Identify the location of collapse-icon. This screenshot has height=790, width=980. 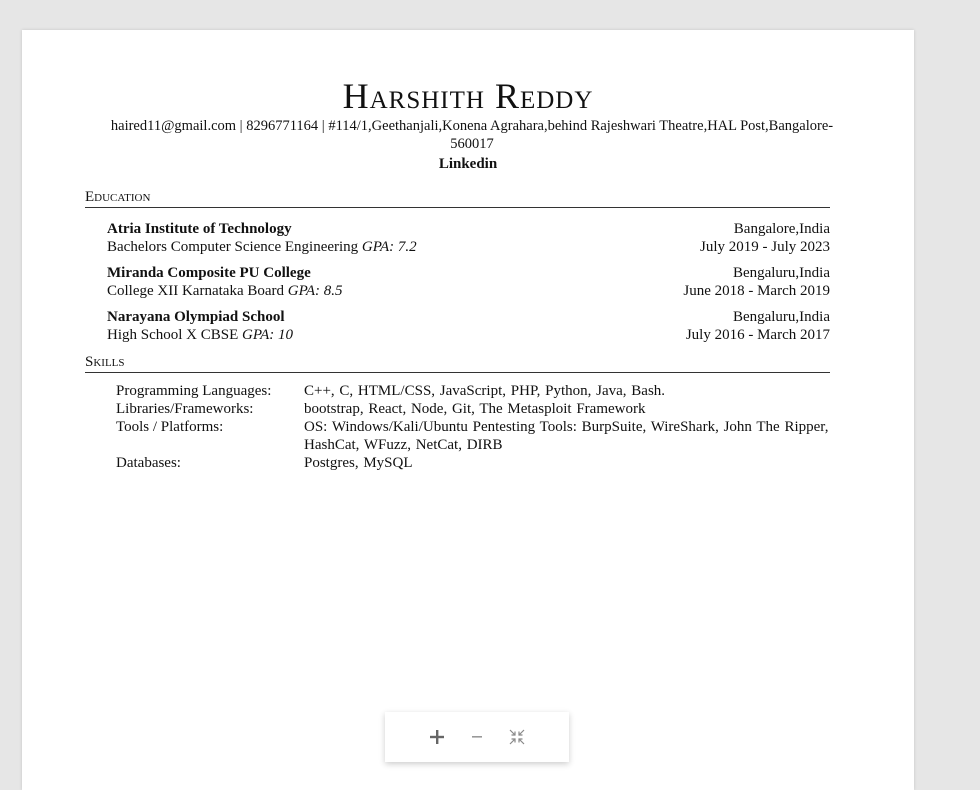
(517, 737).